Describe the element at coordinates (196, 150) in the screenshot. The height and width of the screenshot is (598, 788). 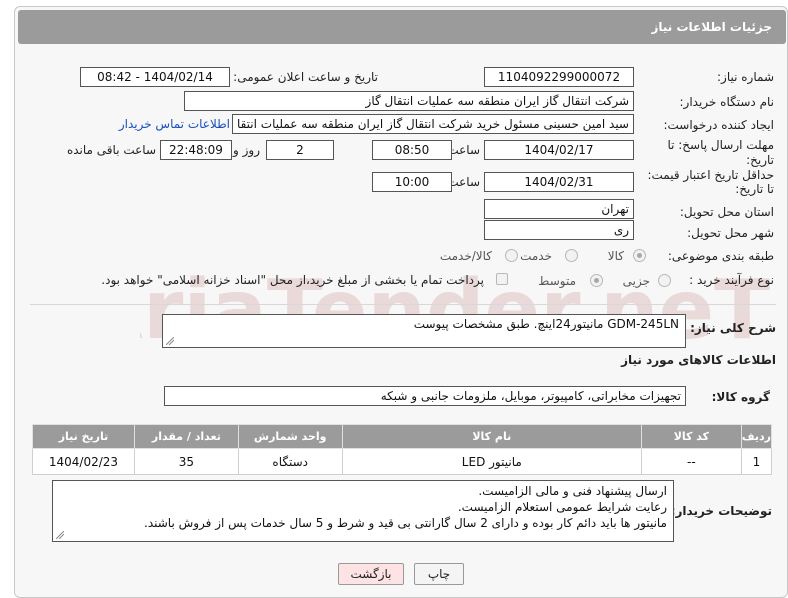
I see `remaining-time-field: 22:48:09` at that location.